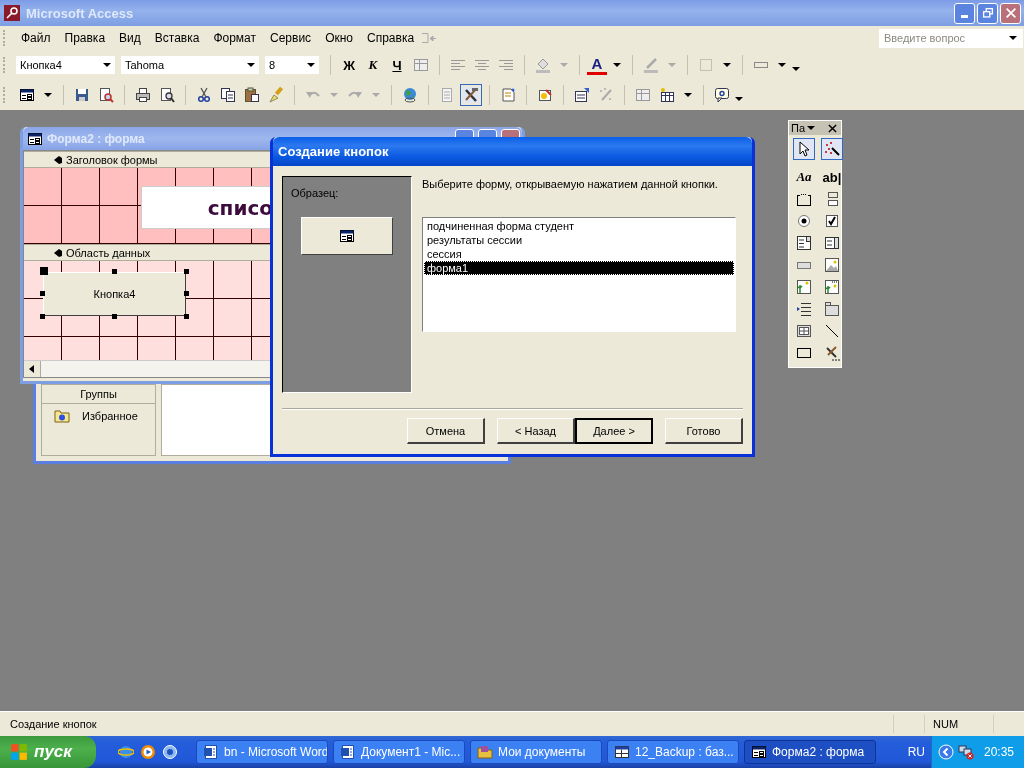 The height and width of the screenshot is (768, 1024). Describe the element at coordinates (333, 151) in the screenshot. I see `dialog-title: Создание кнопок` at that location.